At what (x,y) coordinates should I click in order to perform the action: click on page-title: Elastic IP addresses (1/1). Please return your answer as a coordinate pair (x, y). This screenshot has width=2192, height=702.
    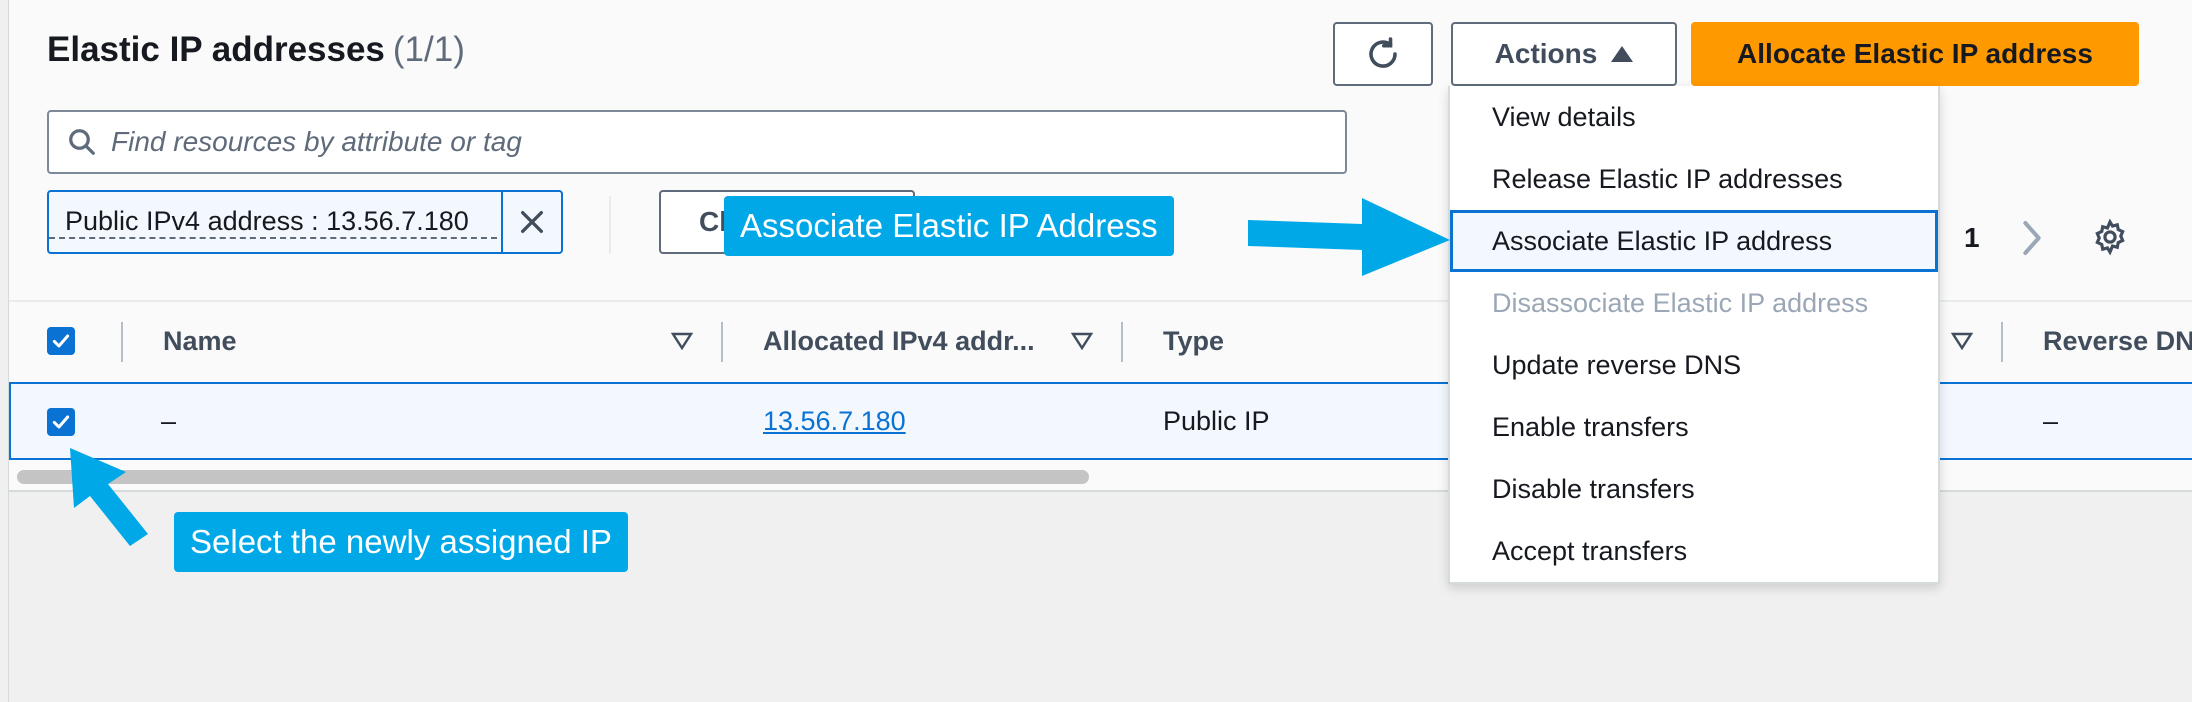
    Looking at the image, I should click on (256, 50).